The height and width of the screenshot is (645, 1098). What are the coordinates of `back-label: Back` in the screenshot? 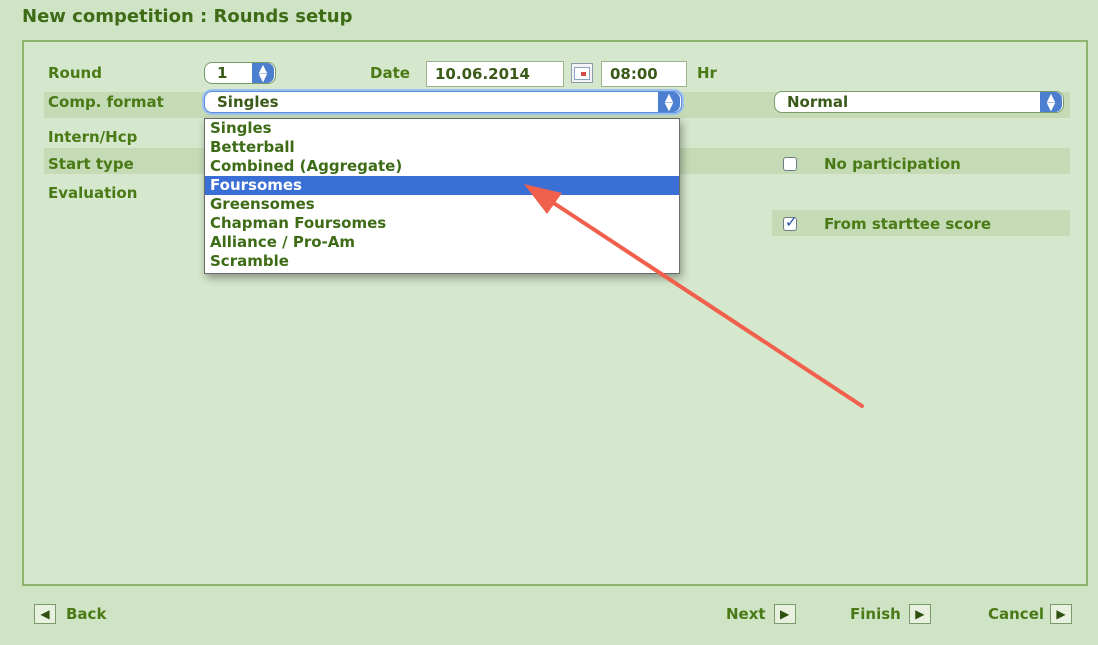 It's located at (86, 614).